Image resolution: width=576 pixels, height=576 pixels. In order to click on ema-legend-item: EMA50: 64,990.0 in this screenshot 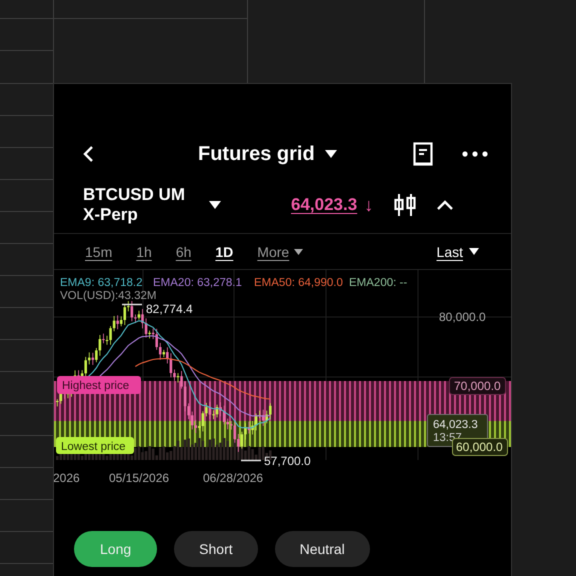, I will do `click(298, 283)`.